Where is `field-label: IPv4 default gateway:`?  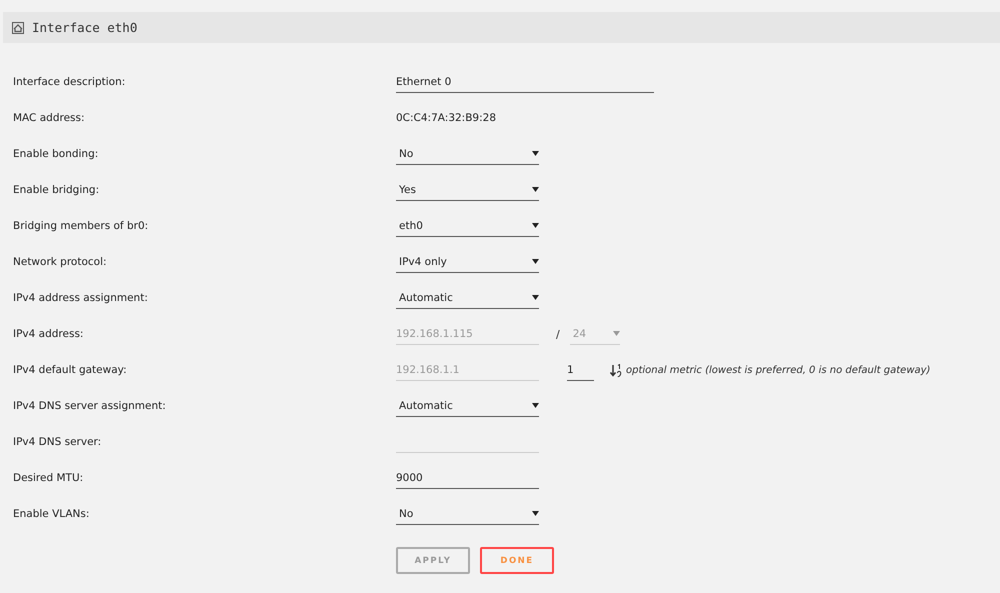 field-label: IPv4 default gateway: is located at coordinates (70, 370).